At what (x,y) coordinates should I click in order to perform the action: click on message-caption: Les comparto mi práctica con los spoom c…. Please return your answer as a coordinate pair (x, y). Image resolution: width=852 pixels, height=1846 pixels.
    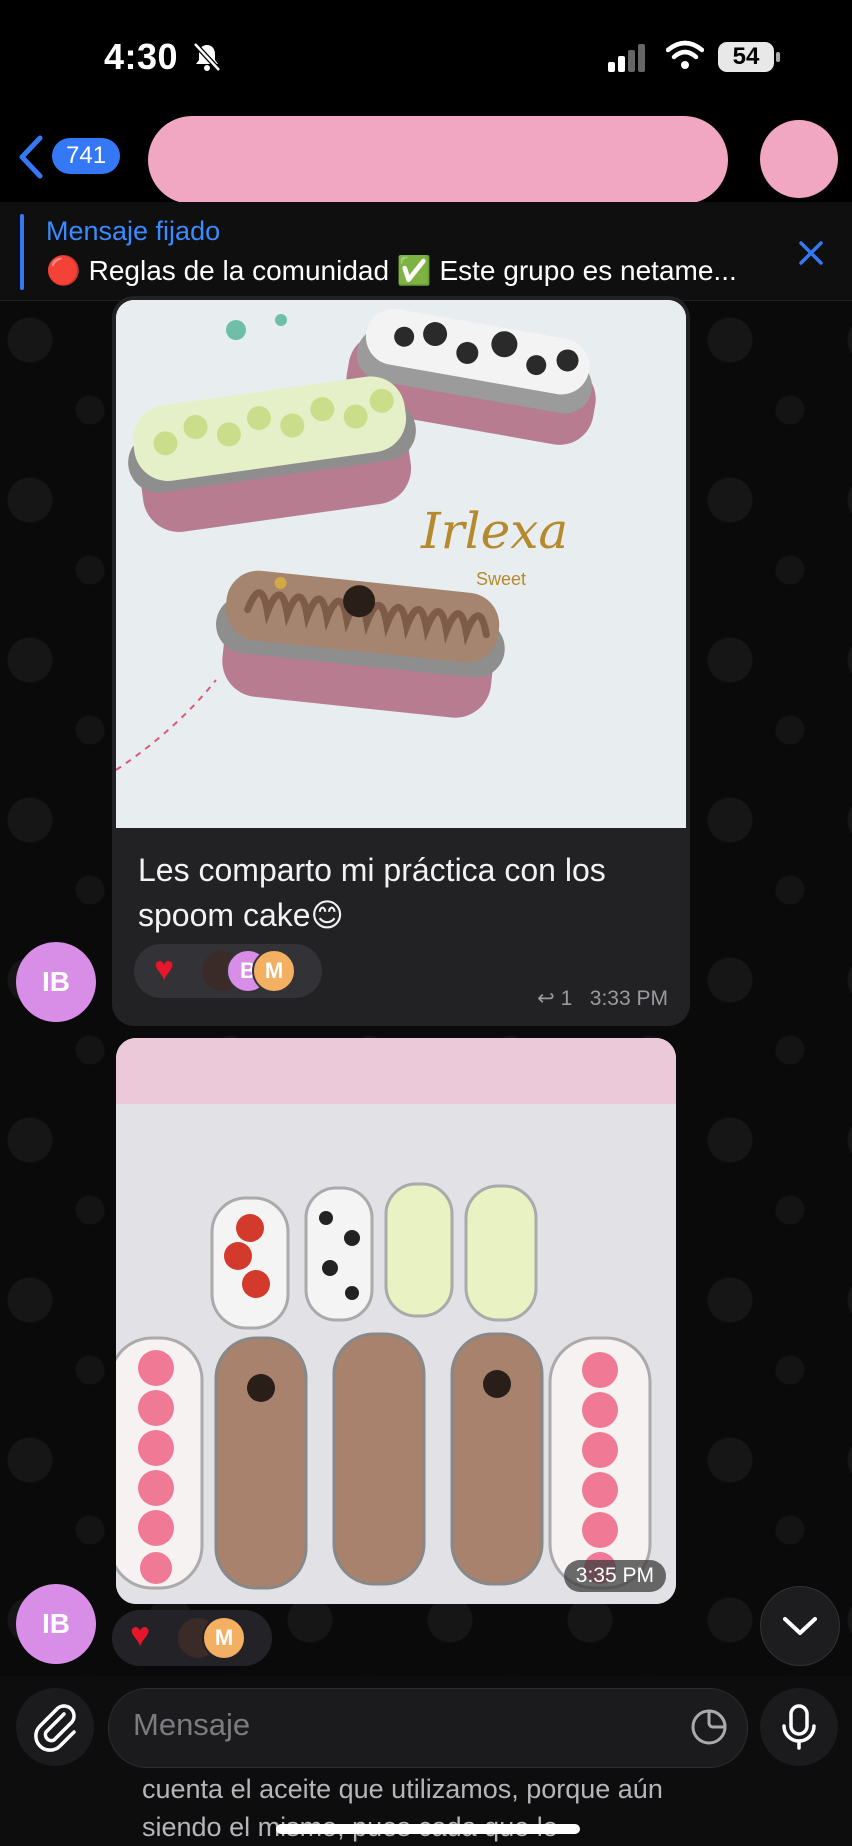
    Looking at the image, I should click on (372, 892).